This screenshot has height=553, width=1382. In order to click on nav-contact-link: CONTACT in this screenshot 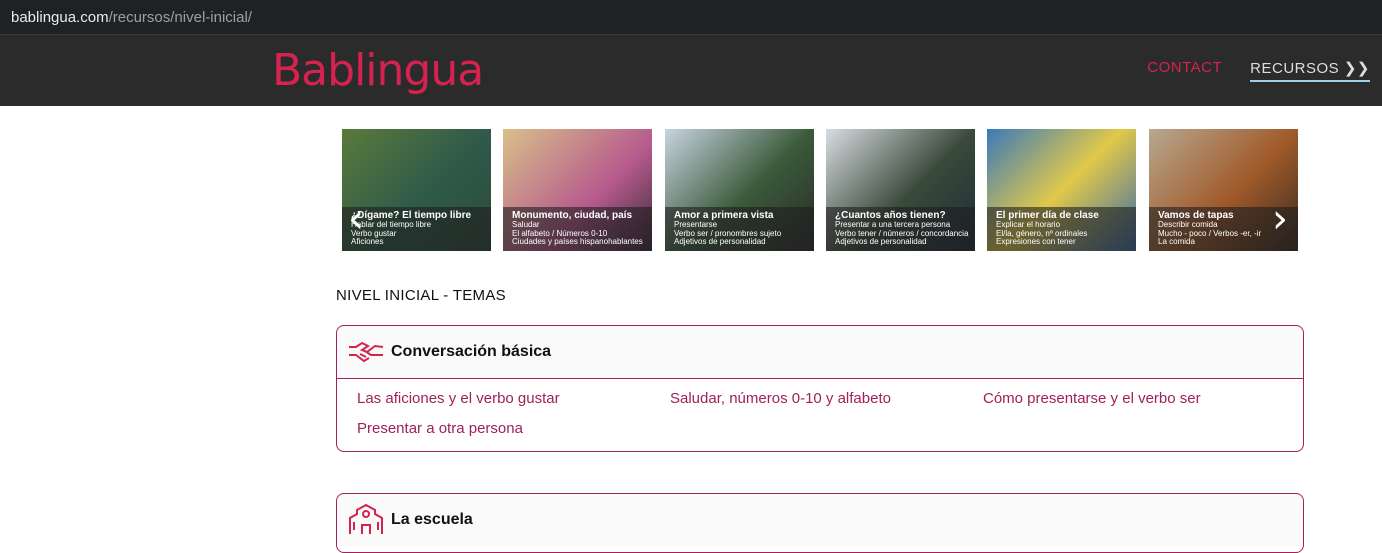, I will do `click(1184, 70)`.